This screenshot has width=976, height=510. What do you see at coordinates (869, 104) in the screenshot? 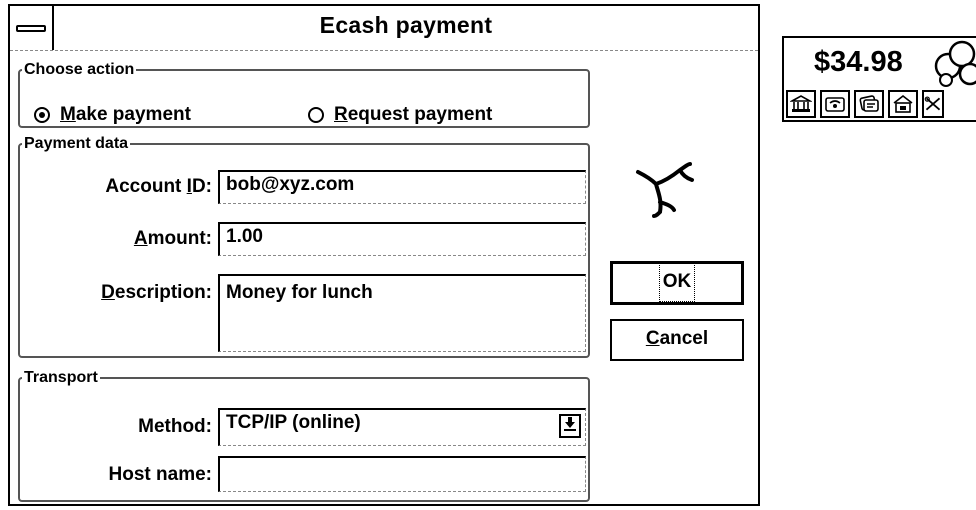
I see `payment-icon` at bounding box center [869, 104].